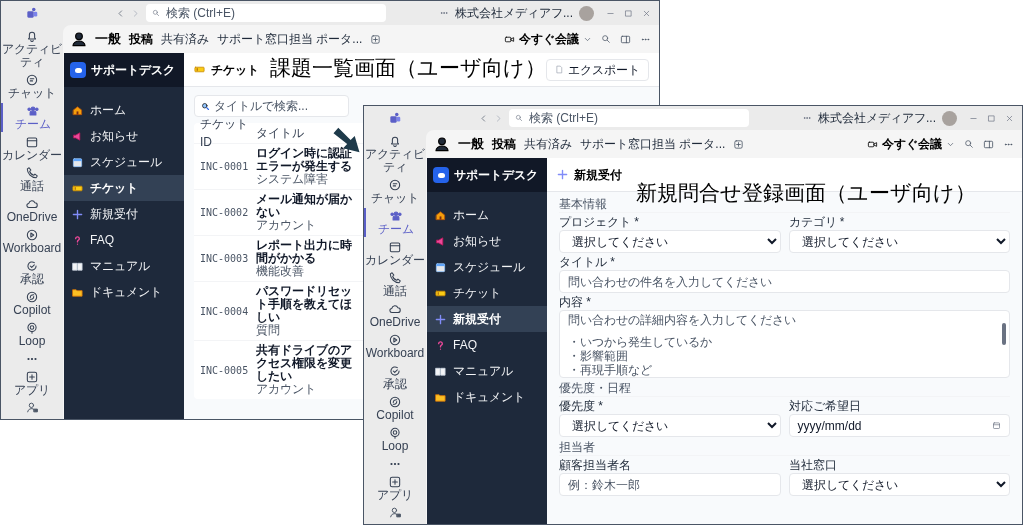 This screenshot has height=527, width=1024. What do you see at coordinates (784, 448) in the screenshot?
I see `section-heading: 担当者` at bounding box center [784, 448].